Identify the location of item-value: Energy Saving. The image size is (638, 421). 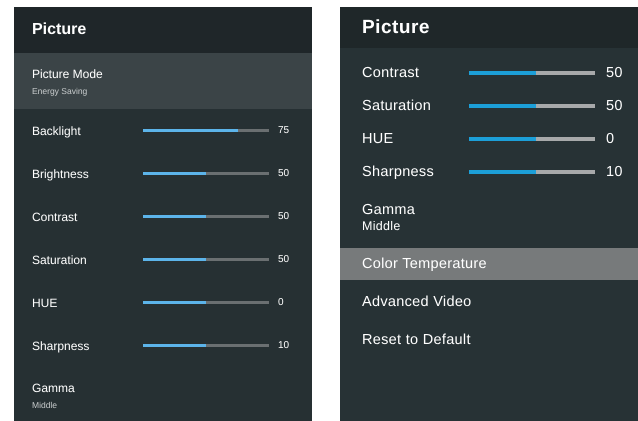
(60, 91).